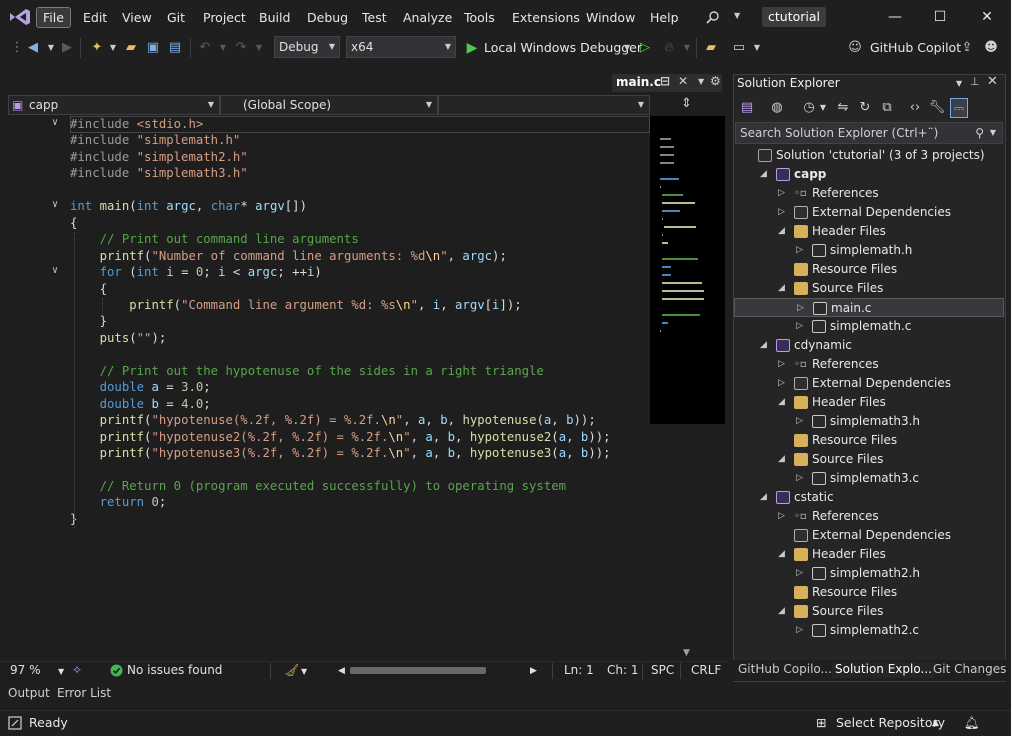 This screenshot has height=736, width=1011. I want to click on tree-item: External Dependencies, so click(869, 535).